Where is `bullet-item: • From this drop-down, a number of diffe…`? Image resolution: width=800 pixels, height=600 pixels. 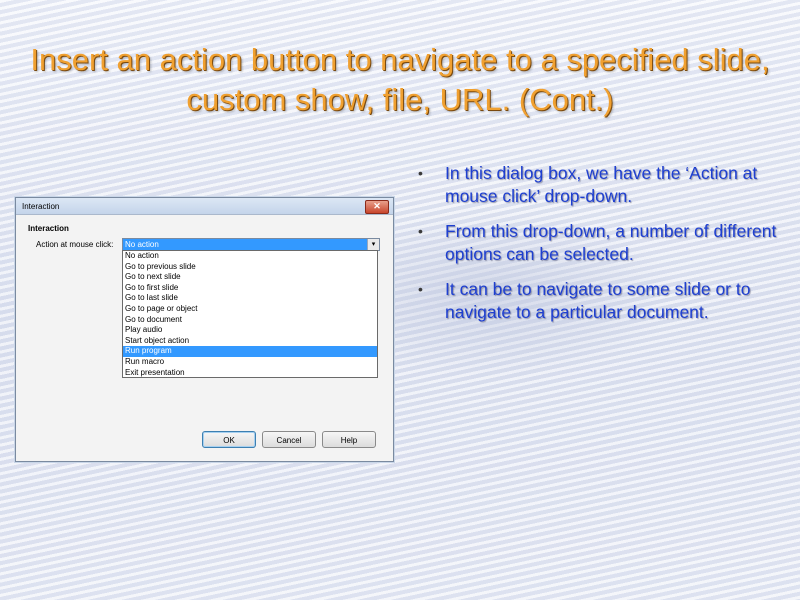 bullet-item: • From this drop-down, a number of diffe… is located at coordinates (603, 243).